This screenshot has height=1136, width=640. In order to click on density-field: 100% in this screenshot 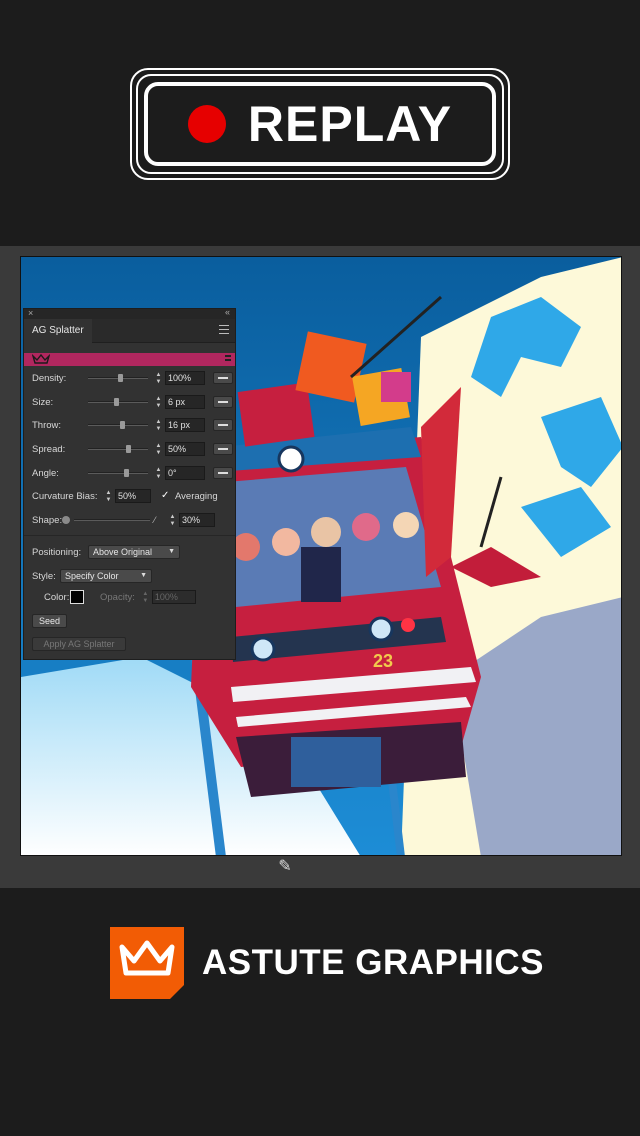, I will do `click(185, 378)`.